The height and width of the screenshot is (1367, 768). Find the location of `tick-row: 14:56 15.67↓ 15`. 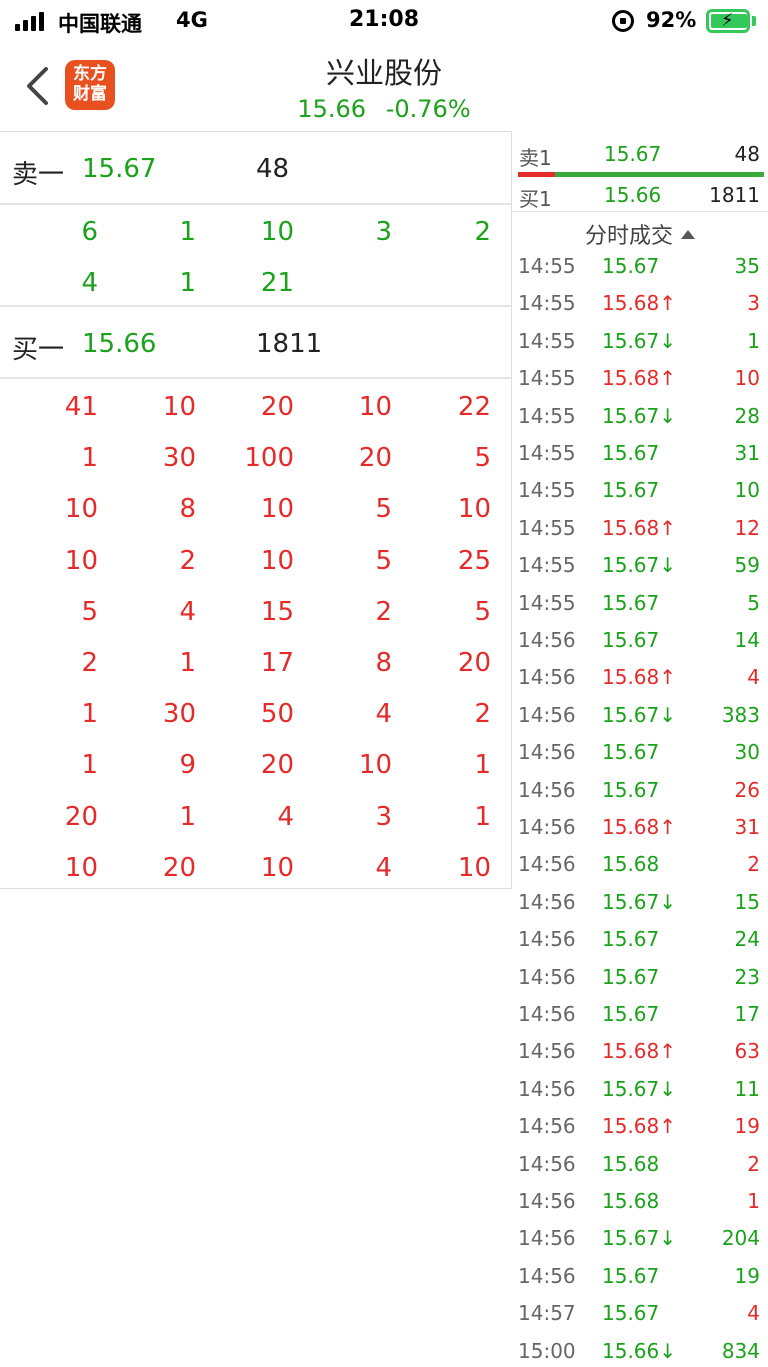

tick-row: 14:56 15.67↓ 15 is located at coordinates (640, 904).